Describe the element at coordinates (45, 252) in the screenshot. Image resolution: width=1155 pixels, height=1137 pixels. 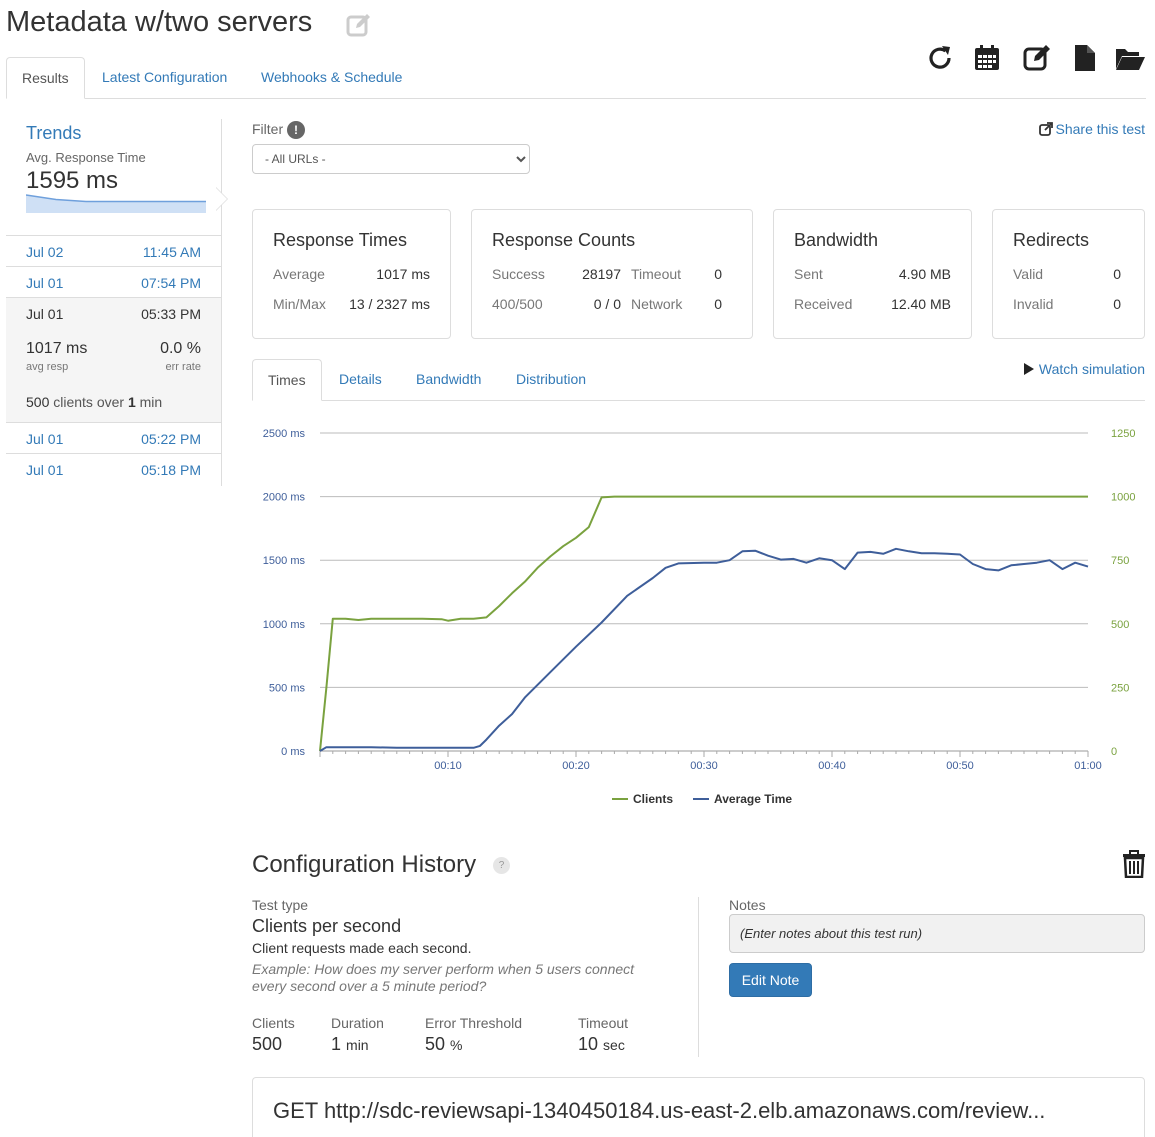
I see `run-date: Jul 02` at that location.